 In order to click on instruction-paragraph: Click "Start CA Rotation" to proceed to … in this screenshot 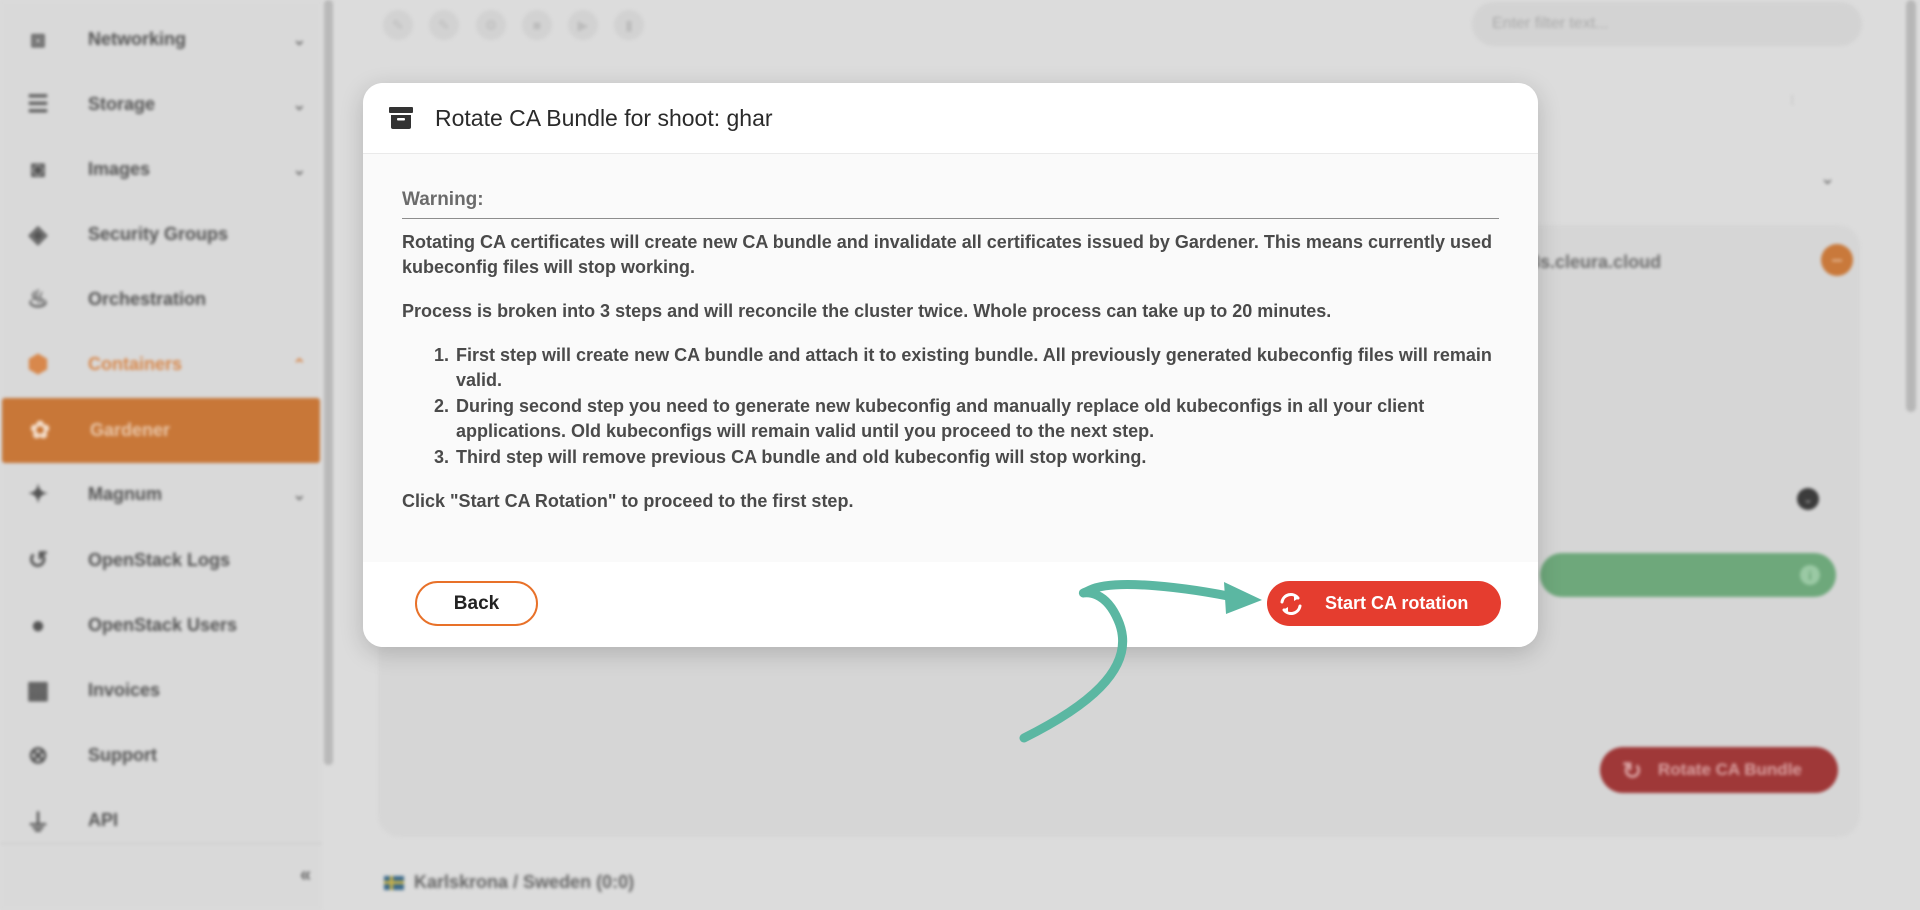, I will do `click(628, 501)`.